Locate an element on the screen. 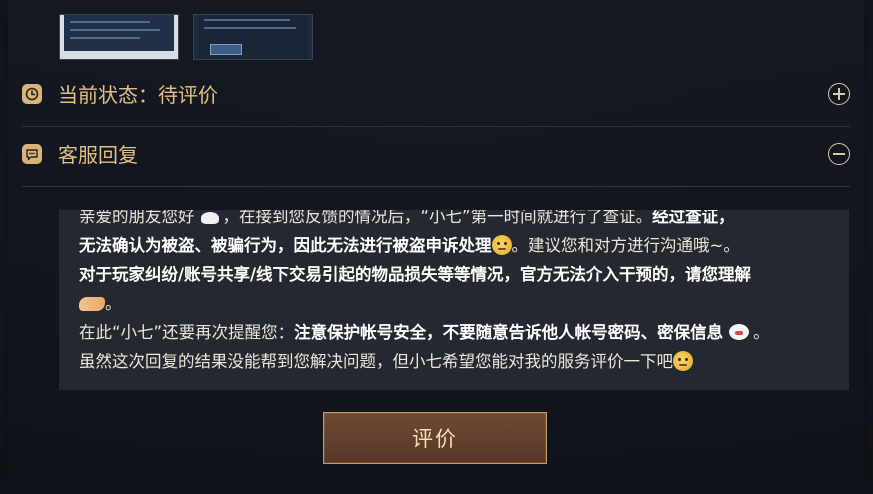 This screenshot has height=494, width=873. handshake-icon is located at coordinates (92, 304).